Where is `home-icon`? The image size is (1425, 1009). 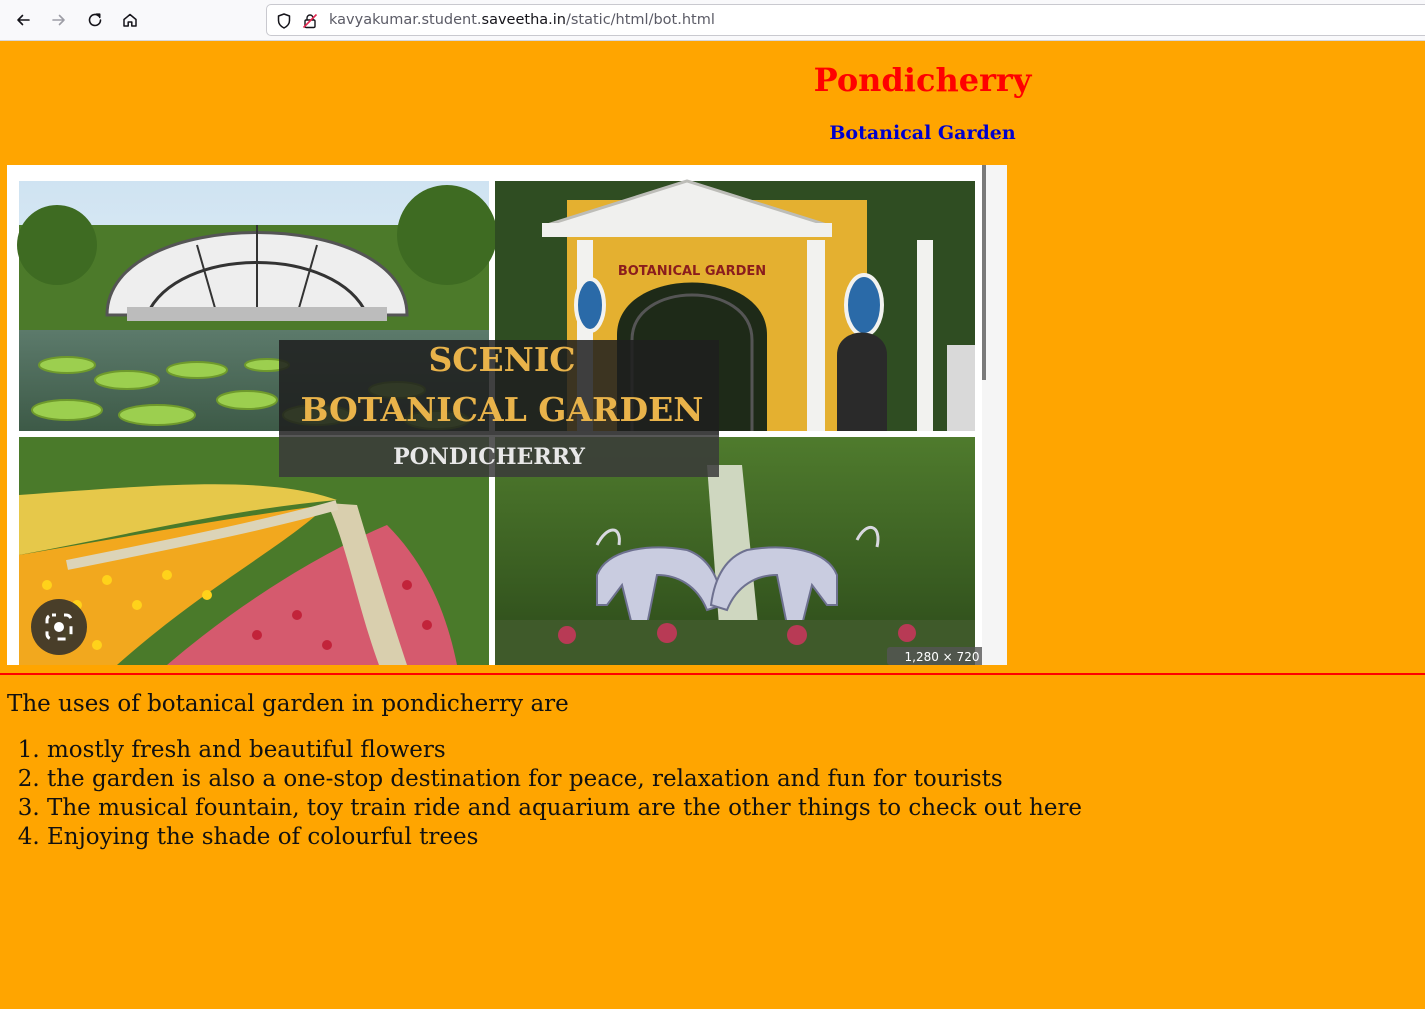 home-icon is located at coordinates (130, 20).